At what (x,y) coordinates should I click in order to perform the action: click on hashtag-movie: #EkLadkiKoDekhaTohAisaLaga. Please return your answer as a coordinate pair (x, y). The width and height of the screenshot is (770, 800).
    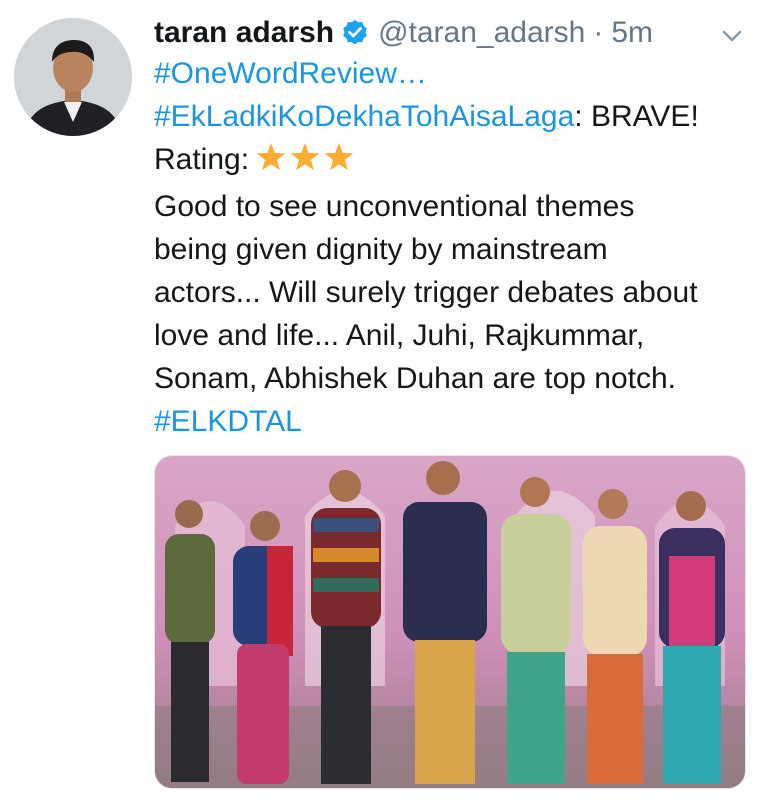
    Looking at the image, I should click on (364, 116).